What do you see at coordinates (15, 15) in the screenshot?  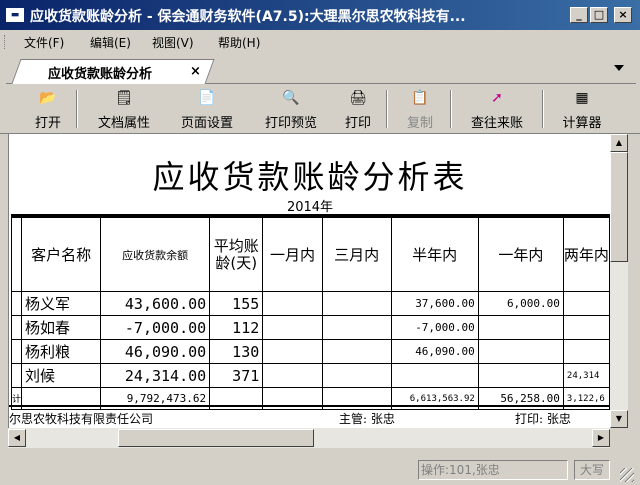 I see `app-icon: ▬` at bounding box center [15, 15].